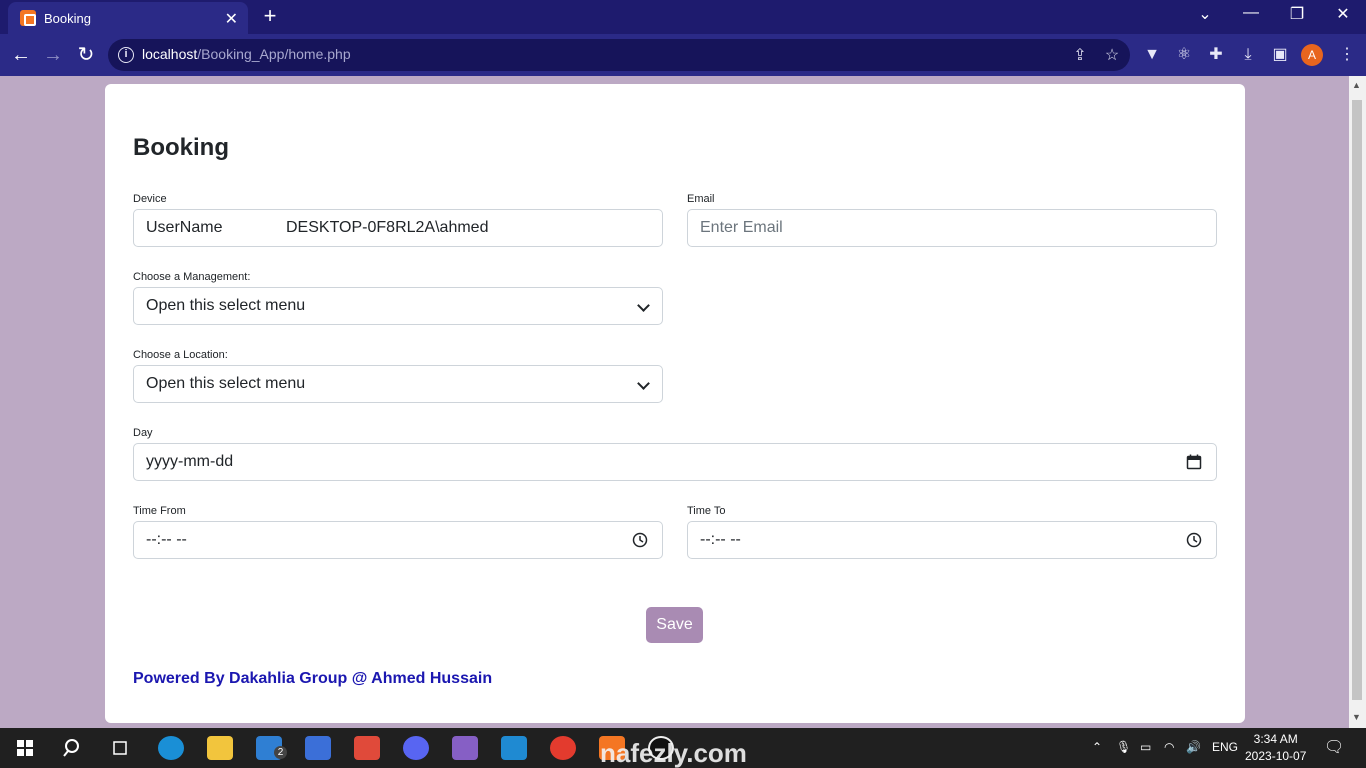  What do you see at coordinates (25, 748) in the screenshot?
I see `windows-start-icon` at bounding box center [25, 748].